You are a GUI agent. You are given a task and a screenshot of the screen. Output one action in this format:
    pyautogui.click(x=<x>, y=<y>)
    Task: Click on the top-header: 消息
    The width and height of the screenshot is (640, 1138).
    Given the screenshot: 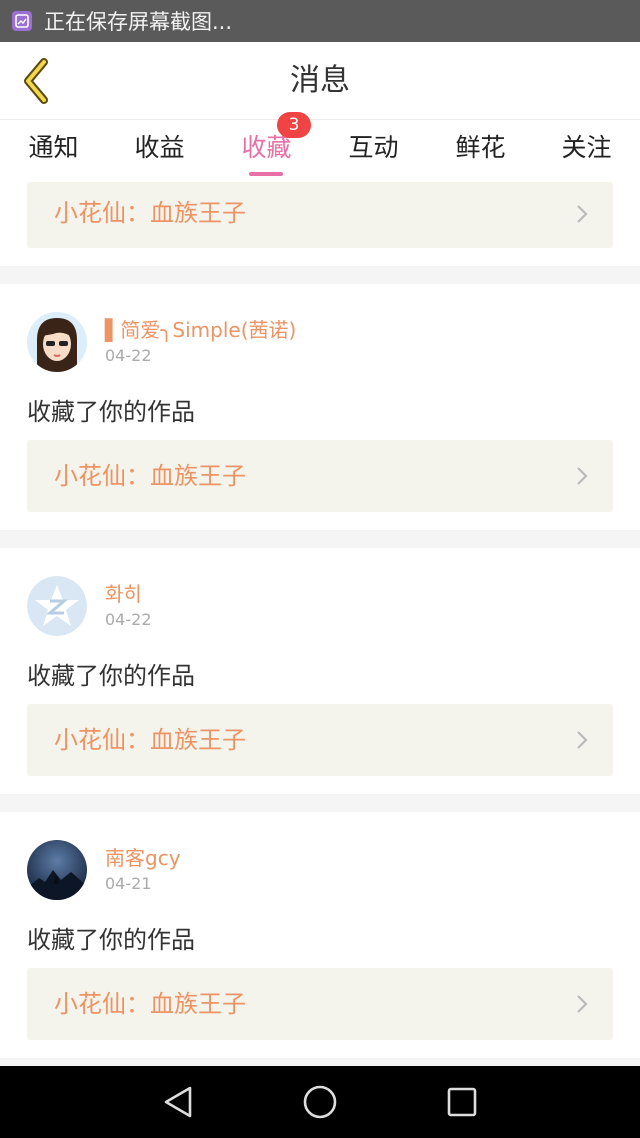 What is the action you would take?
    pyautogui.click(x=320, y=81)
    